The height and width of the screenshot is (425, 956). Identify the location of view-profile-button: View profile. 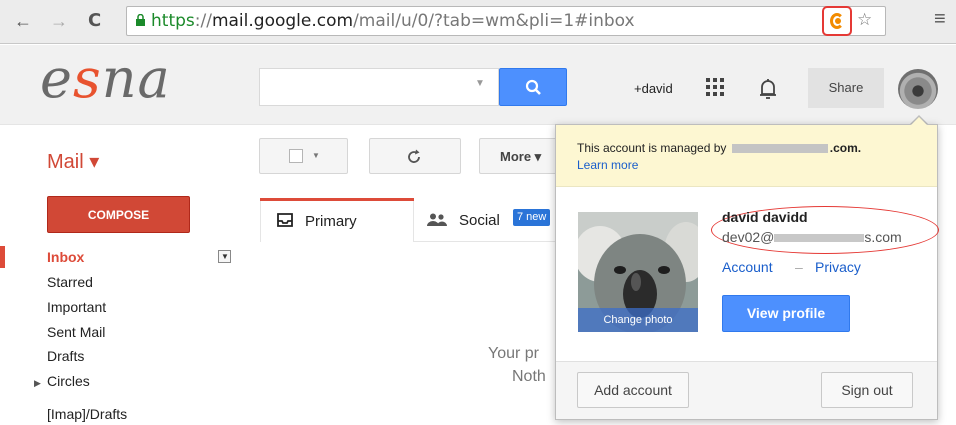
(786, 313).